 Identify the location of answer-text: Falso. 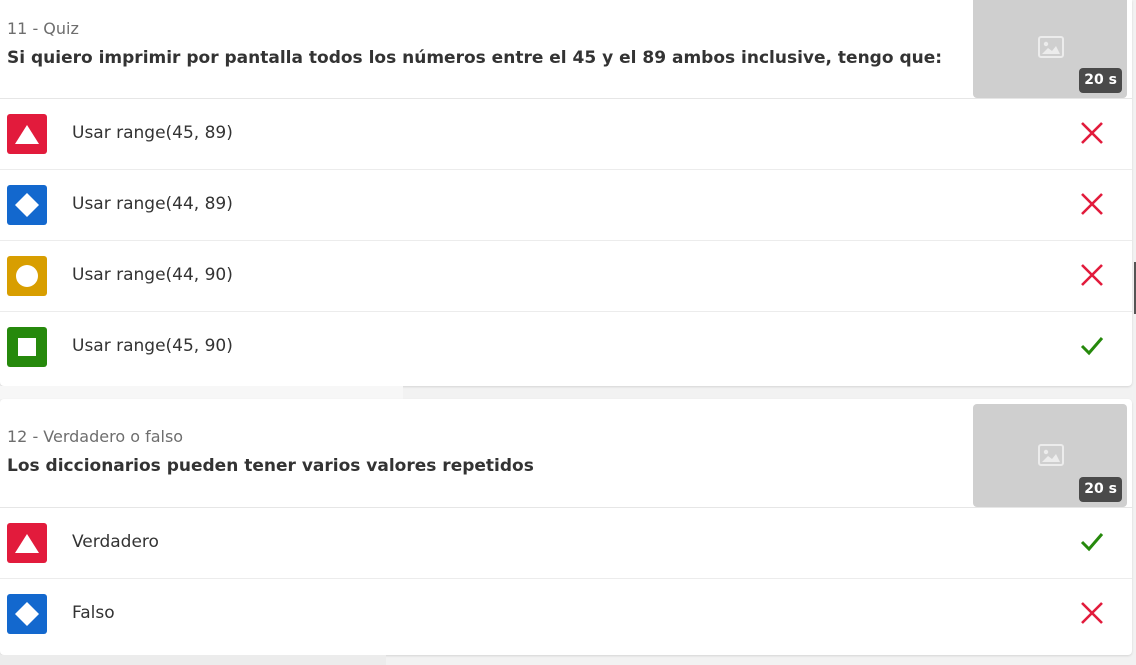
(93, 613).